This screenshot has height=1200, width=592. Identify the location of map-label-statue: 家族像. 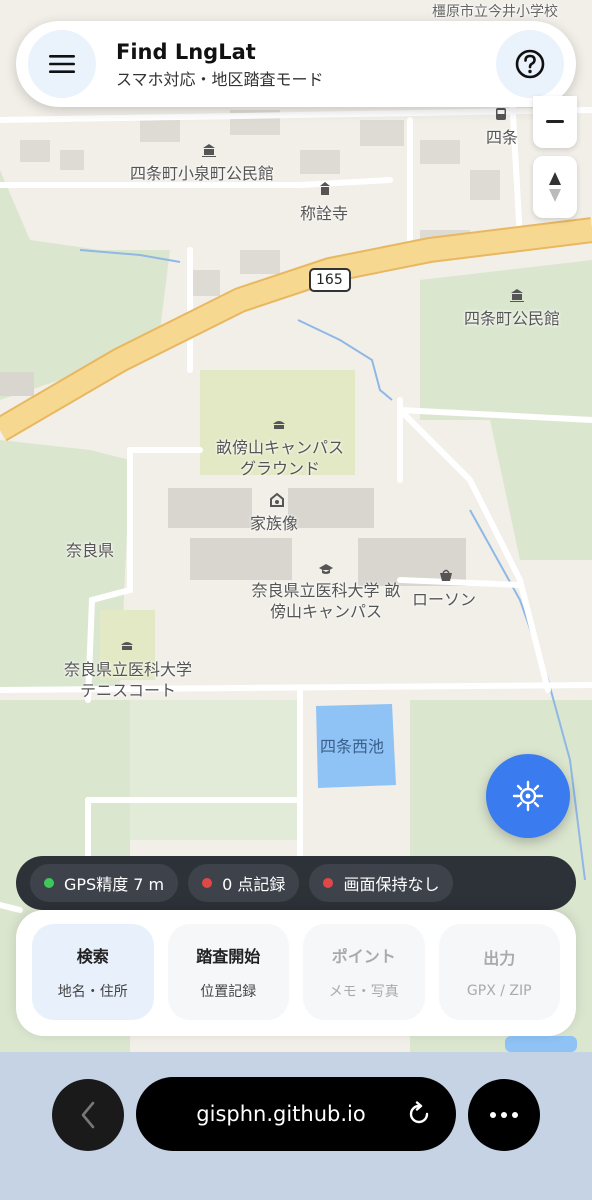
(274, 523).